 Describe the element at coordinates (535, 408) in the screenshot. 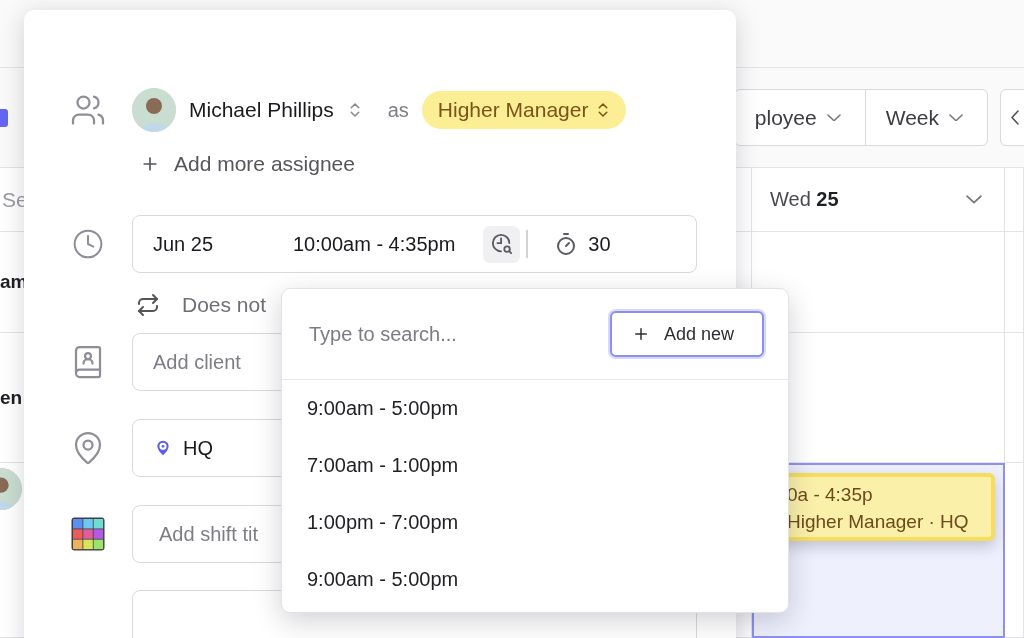

I see `time-option: 9:00am - 5:00pm` at that location.